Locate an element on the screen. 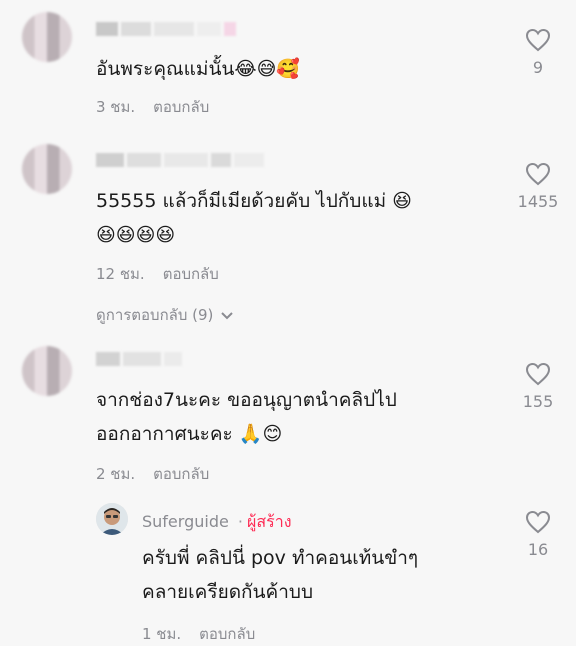 This screenshot has height=646, width=576. like-count: 1455 is located at coordinates (538, 201).